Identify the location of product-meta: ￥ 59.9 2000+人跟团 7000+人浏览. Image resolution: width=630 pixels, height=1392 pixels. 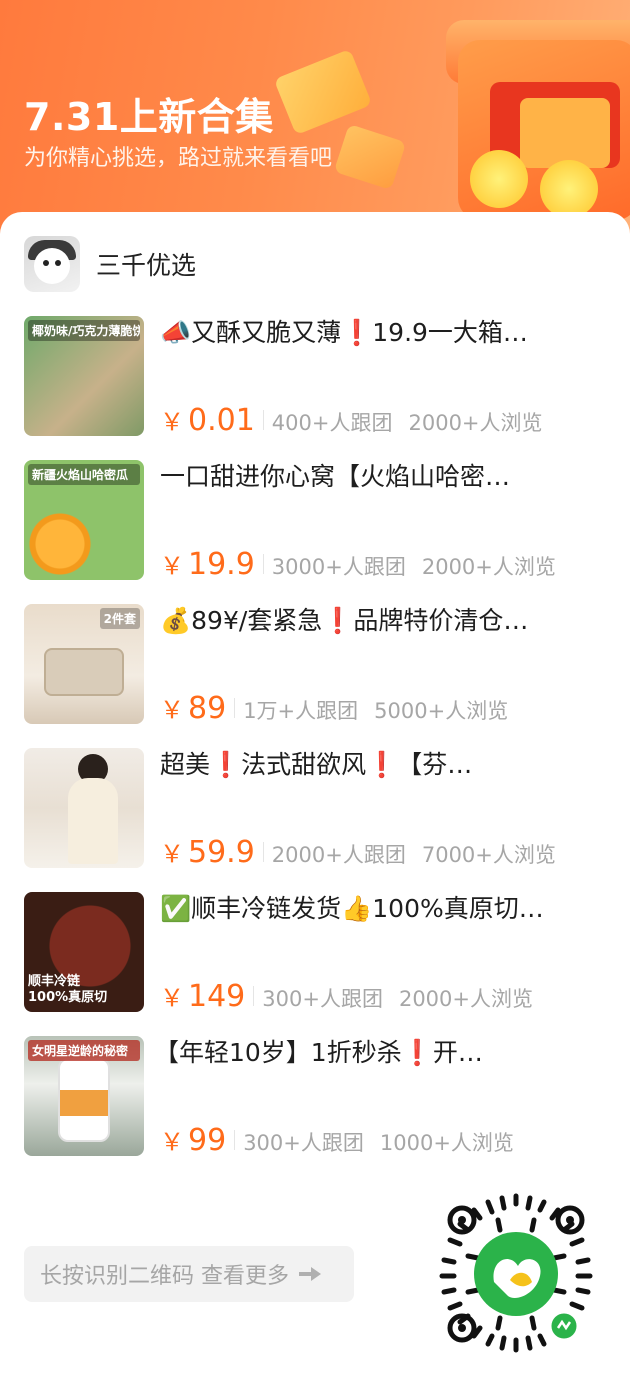
(366, 852).